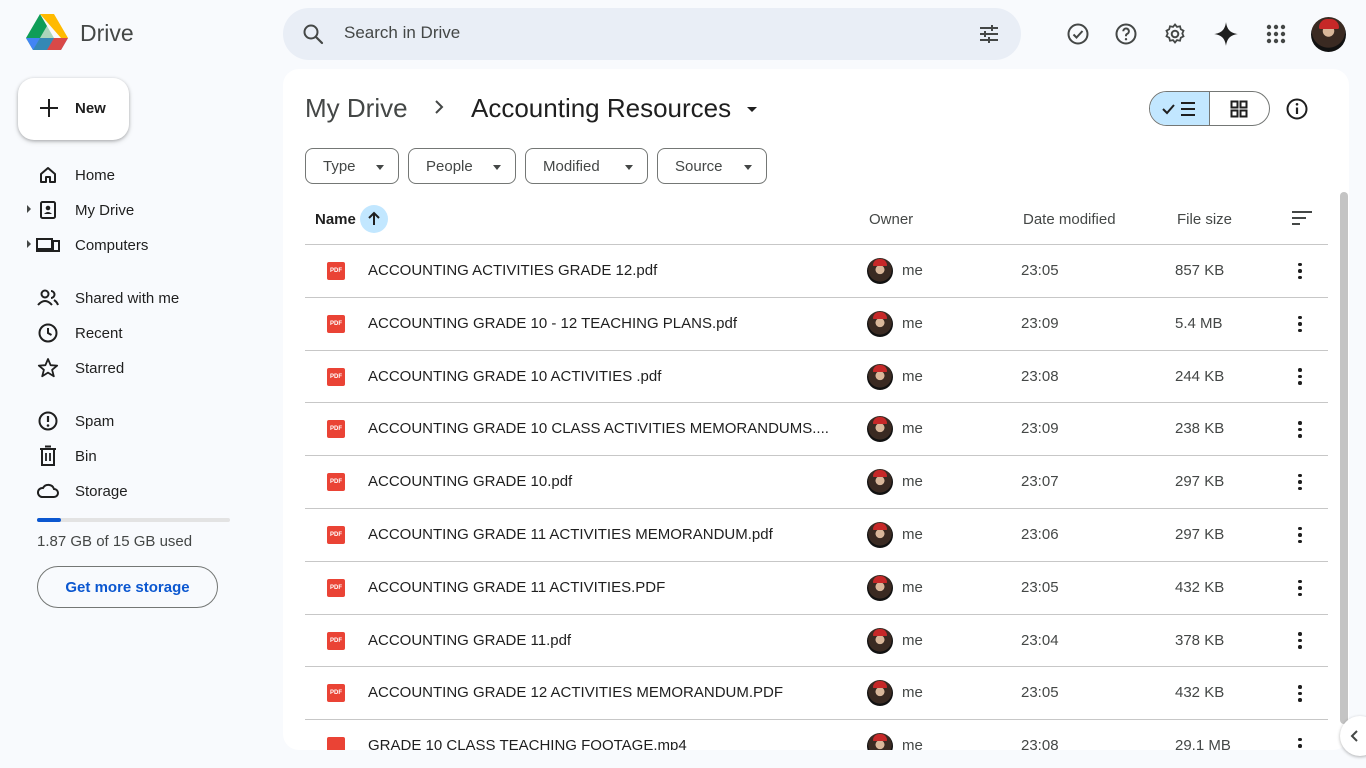 The width and height of the screenshot is (1366, 768). Describe the element at coordinates (462, 166) in the screenshot. I see `filter-people: People` at that location.